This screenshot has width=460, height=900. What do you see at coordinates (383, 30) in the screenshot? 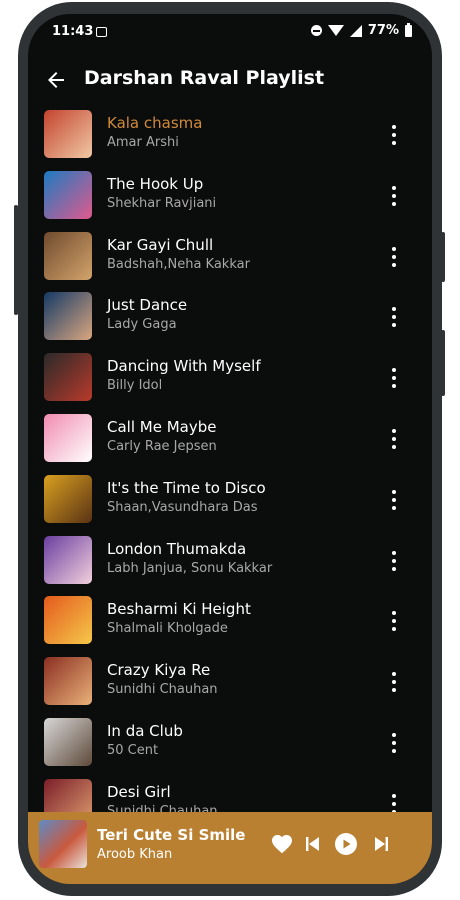
I see `battery-percentage: 77%` at bounding box center [383, 30].